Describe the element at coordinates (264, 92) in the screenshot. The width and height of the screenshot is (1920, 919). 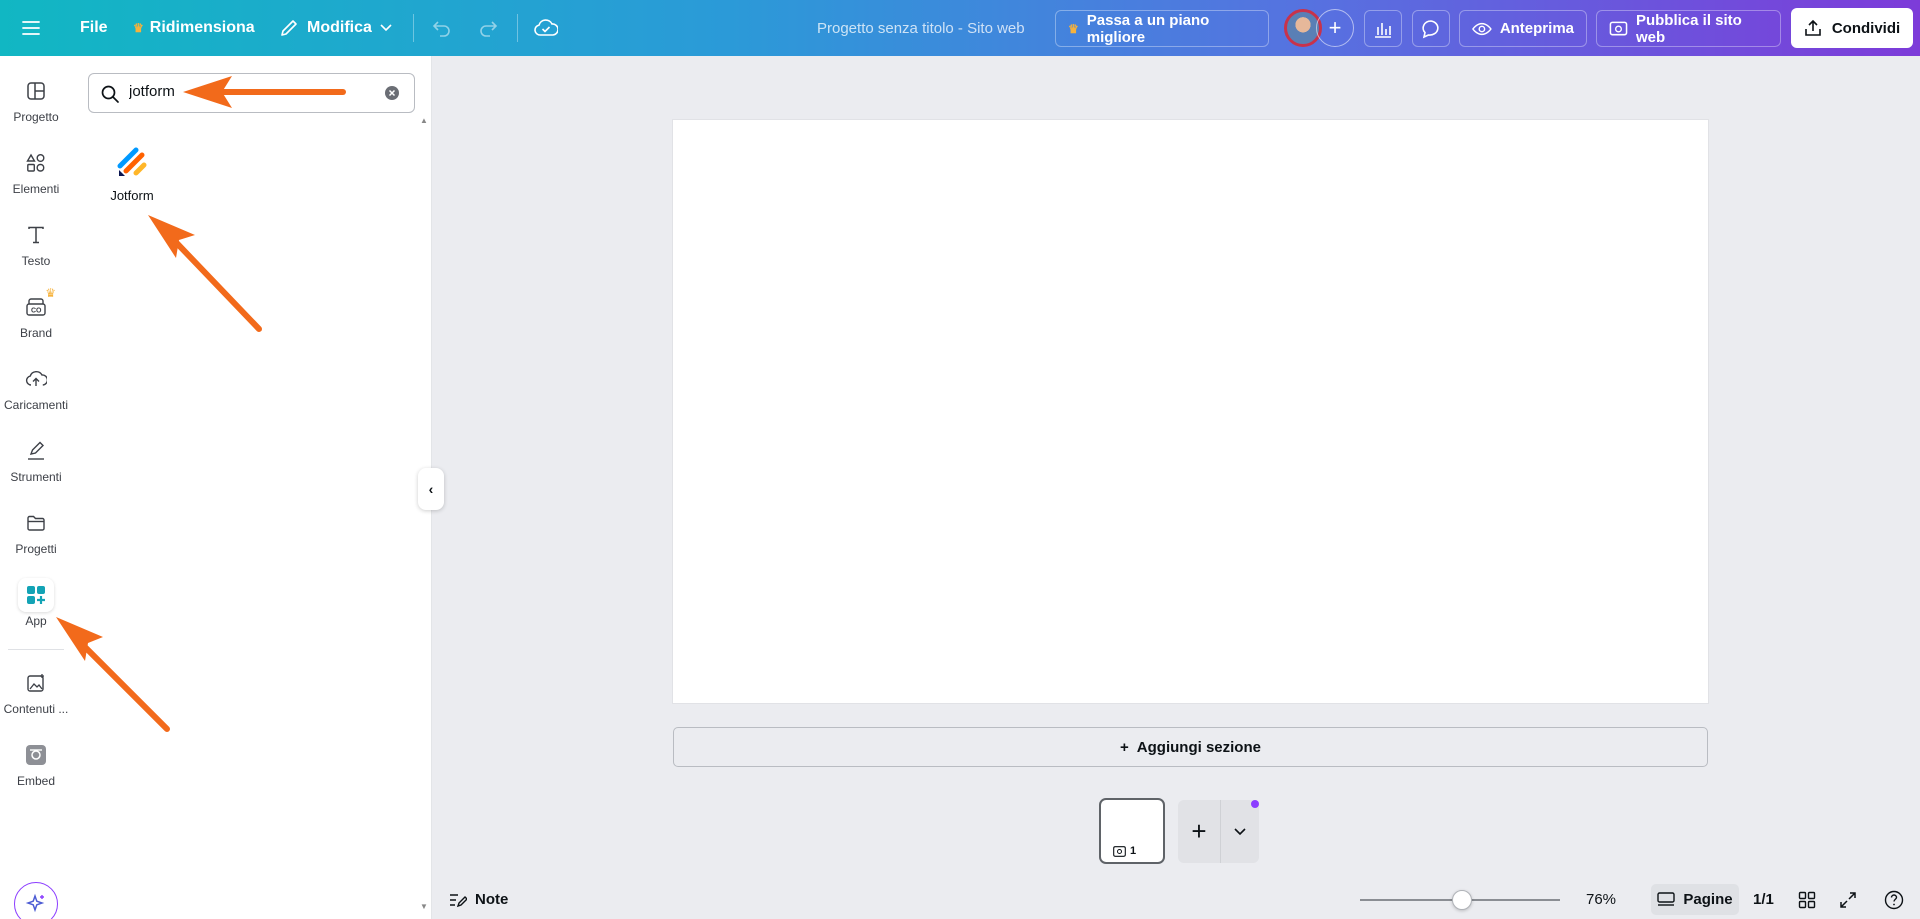
I see `annotation-arrow-search` at that location.